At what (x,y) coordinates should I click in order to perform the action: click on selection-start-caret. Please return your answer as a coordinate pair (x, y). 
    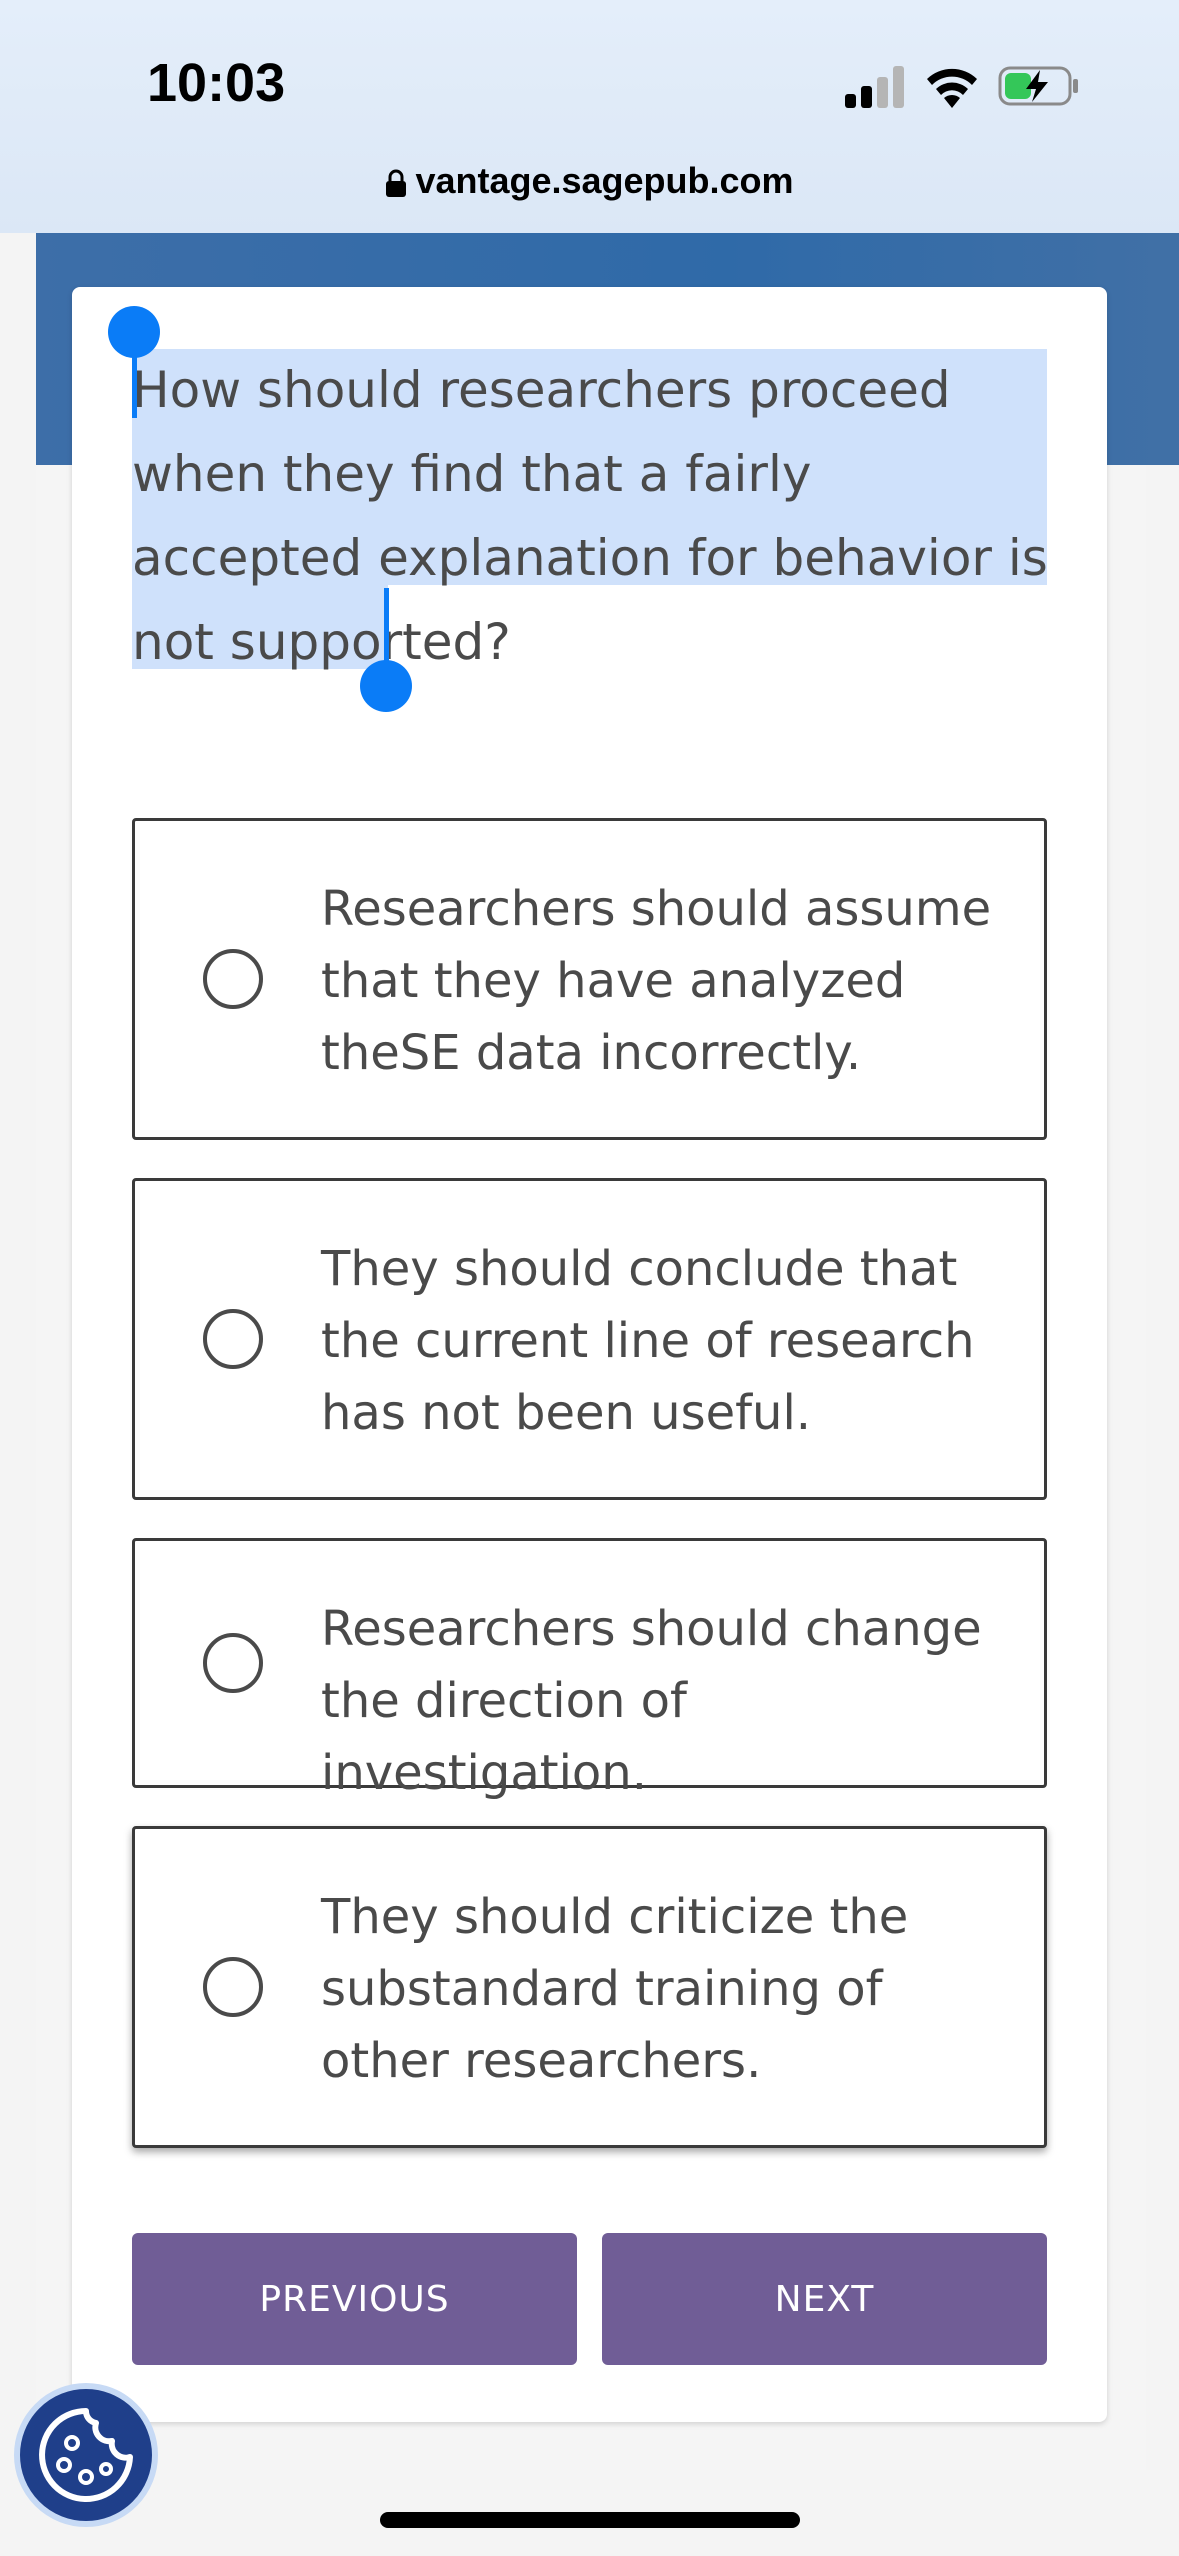
    Looking at the image, I should click on (134, 385).